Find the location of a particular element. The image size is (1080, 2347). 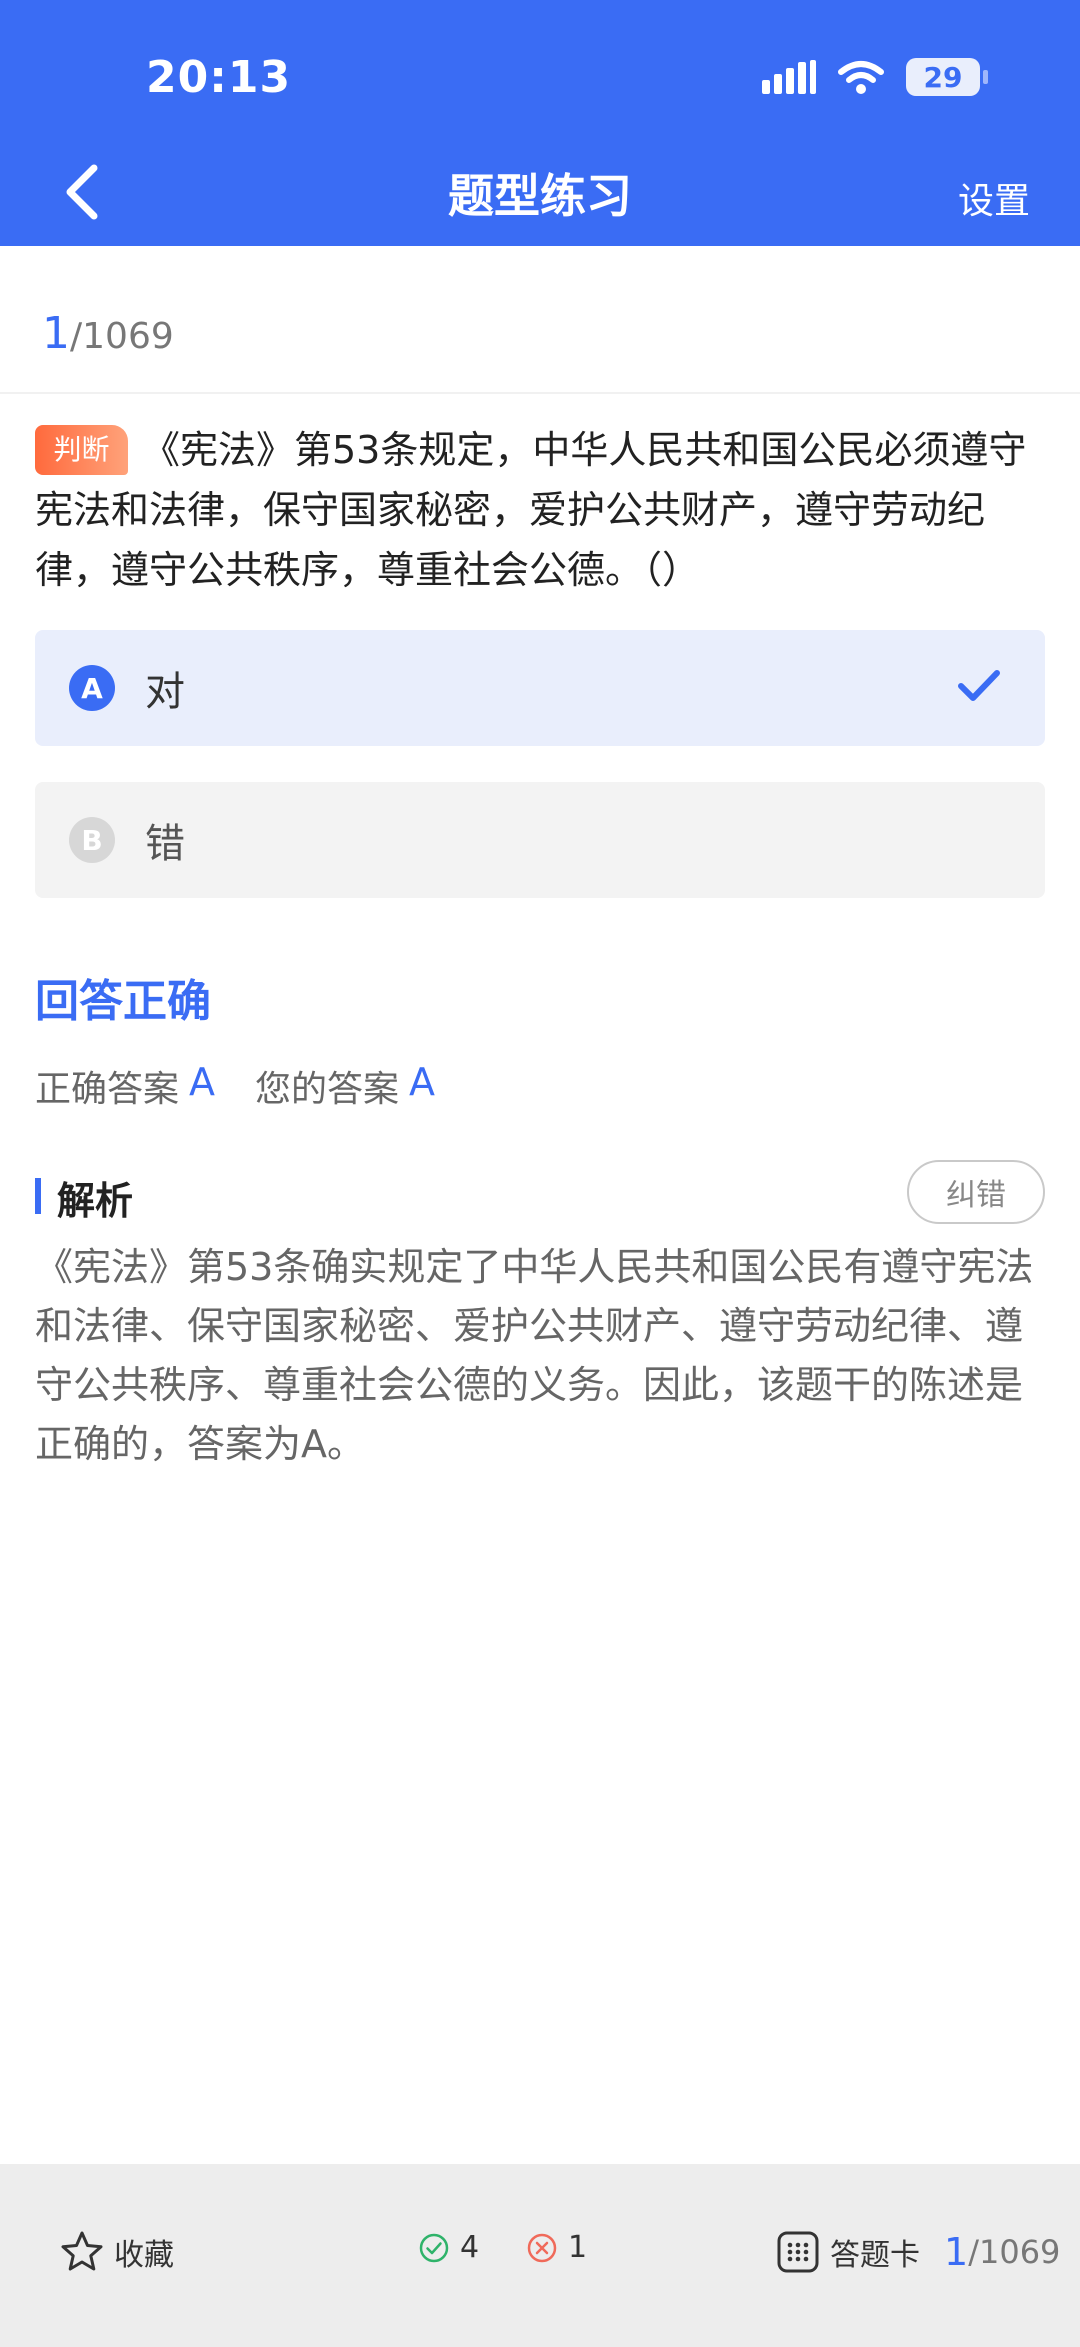

option-a: A 对 is located at coordinates (540, 688).